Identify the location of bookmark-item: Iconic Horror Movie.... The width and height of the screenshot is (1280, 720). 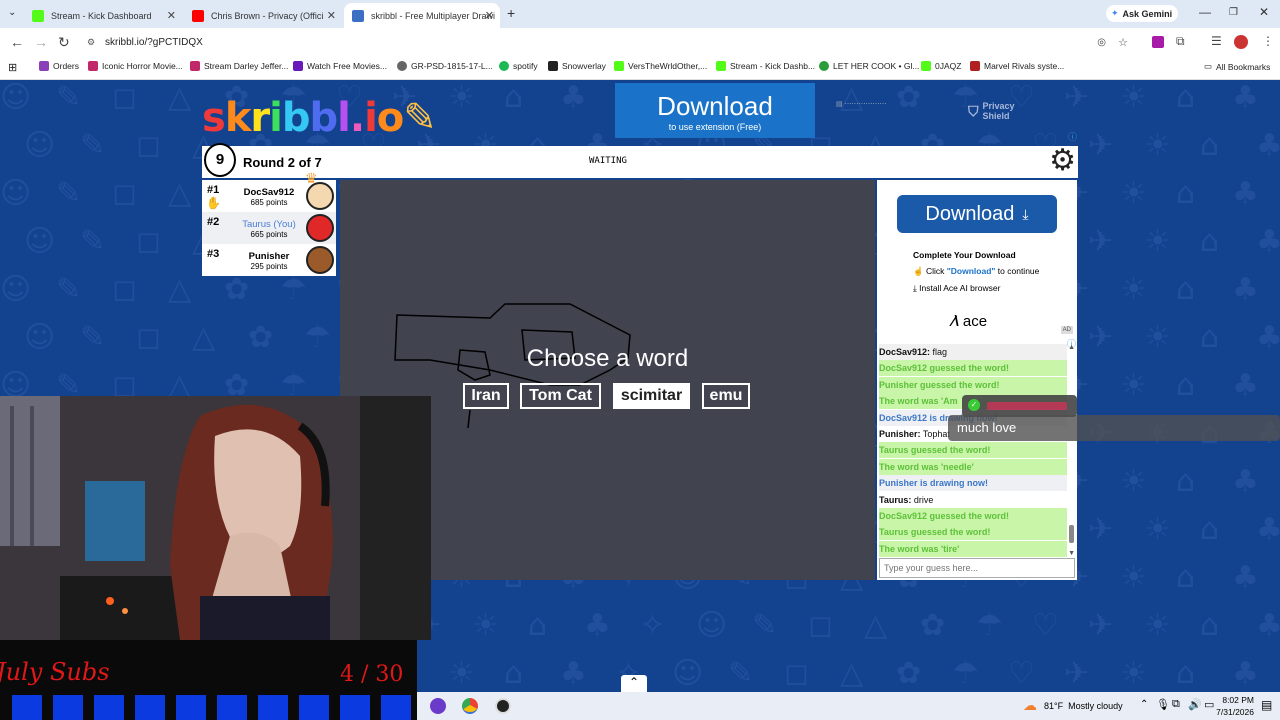
(135, 66).